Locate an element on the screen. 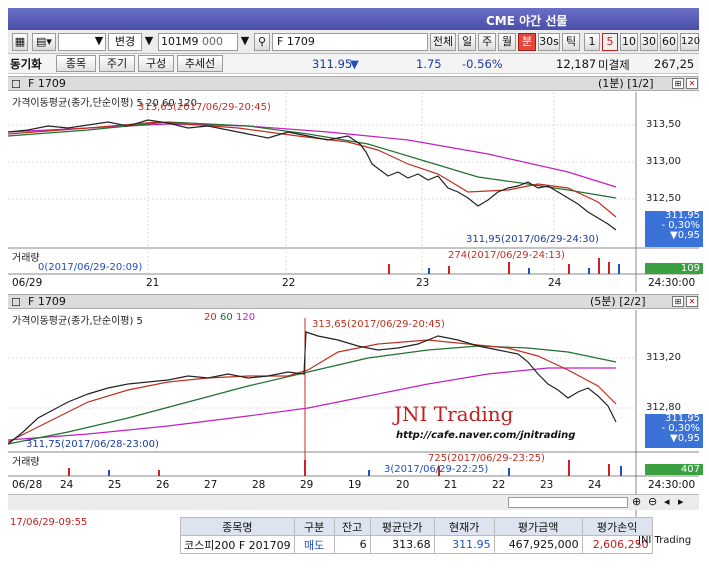  30s-button: 30s is located at coordinates (549, 42).